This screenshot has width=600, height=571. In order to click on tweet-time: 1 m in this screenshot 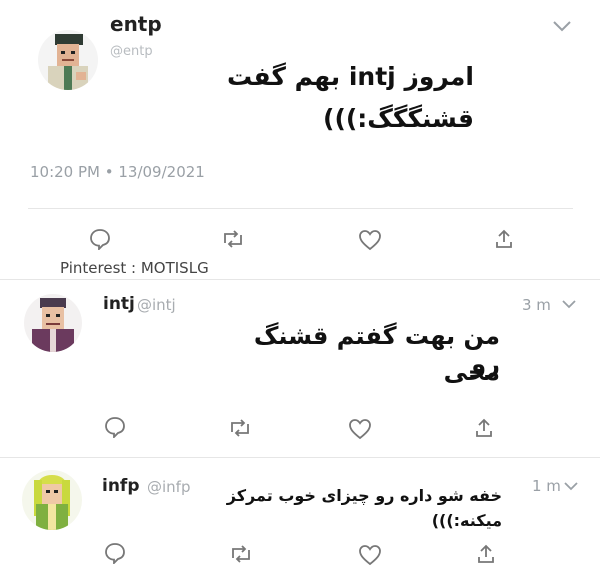, I will do `click(546, 486)`.